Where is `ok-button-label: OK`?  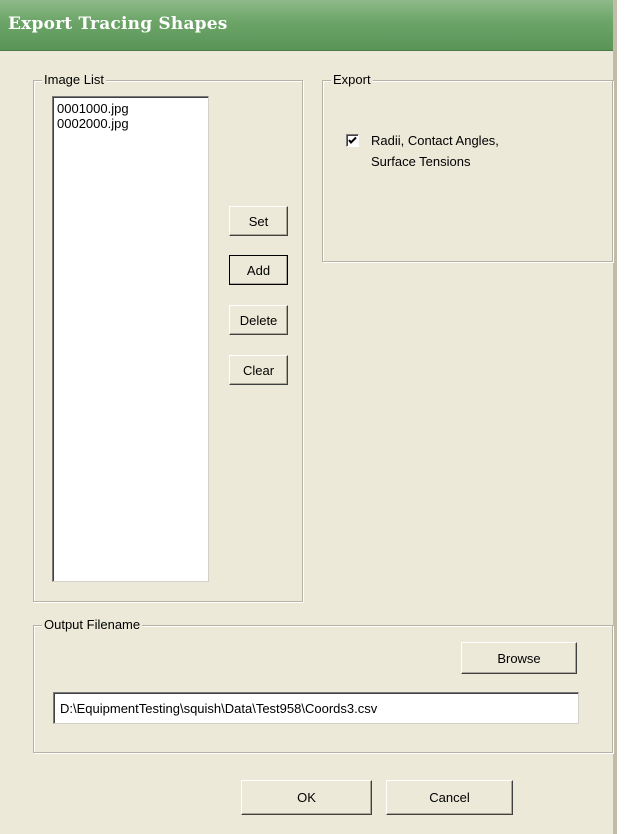
ok-button-label: OK is located at coordinates (306, 797).